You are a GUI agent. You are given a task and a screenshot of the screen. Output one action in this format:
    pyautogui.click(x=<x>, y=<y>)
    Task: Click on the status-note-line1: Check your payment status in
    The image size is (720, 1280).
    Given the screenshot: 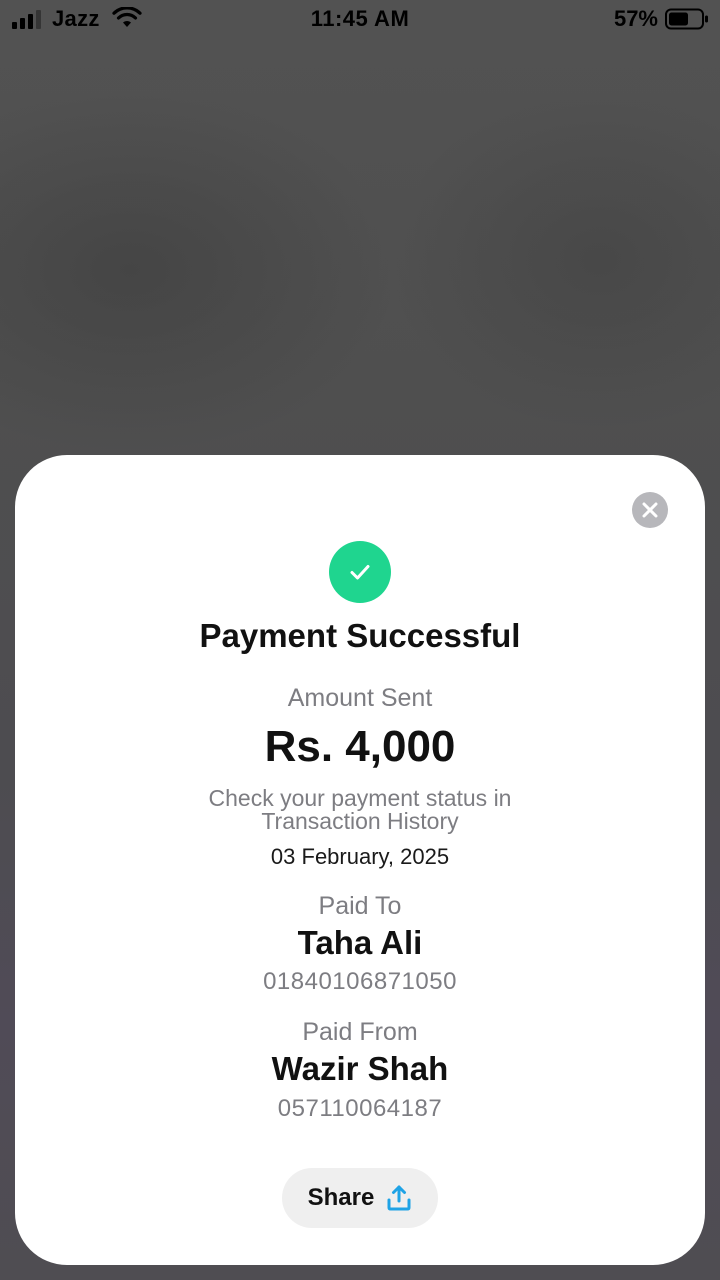 What is the action you would take?
    pyautogui.click(x=360, y=798)
    